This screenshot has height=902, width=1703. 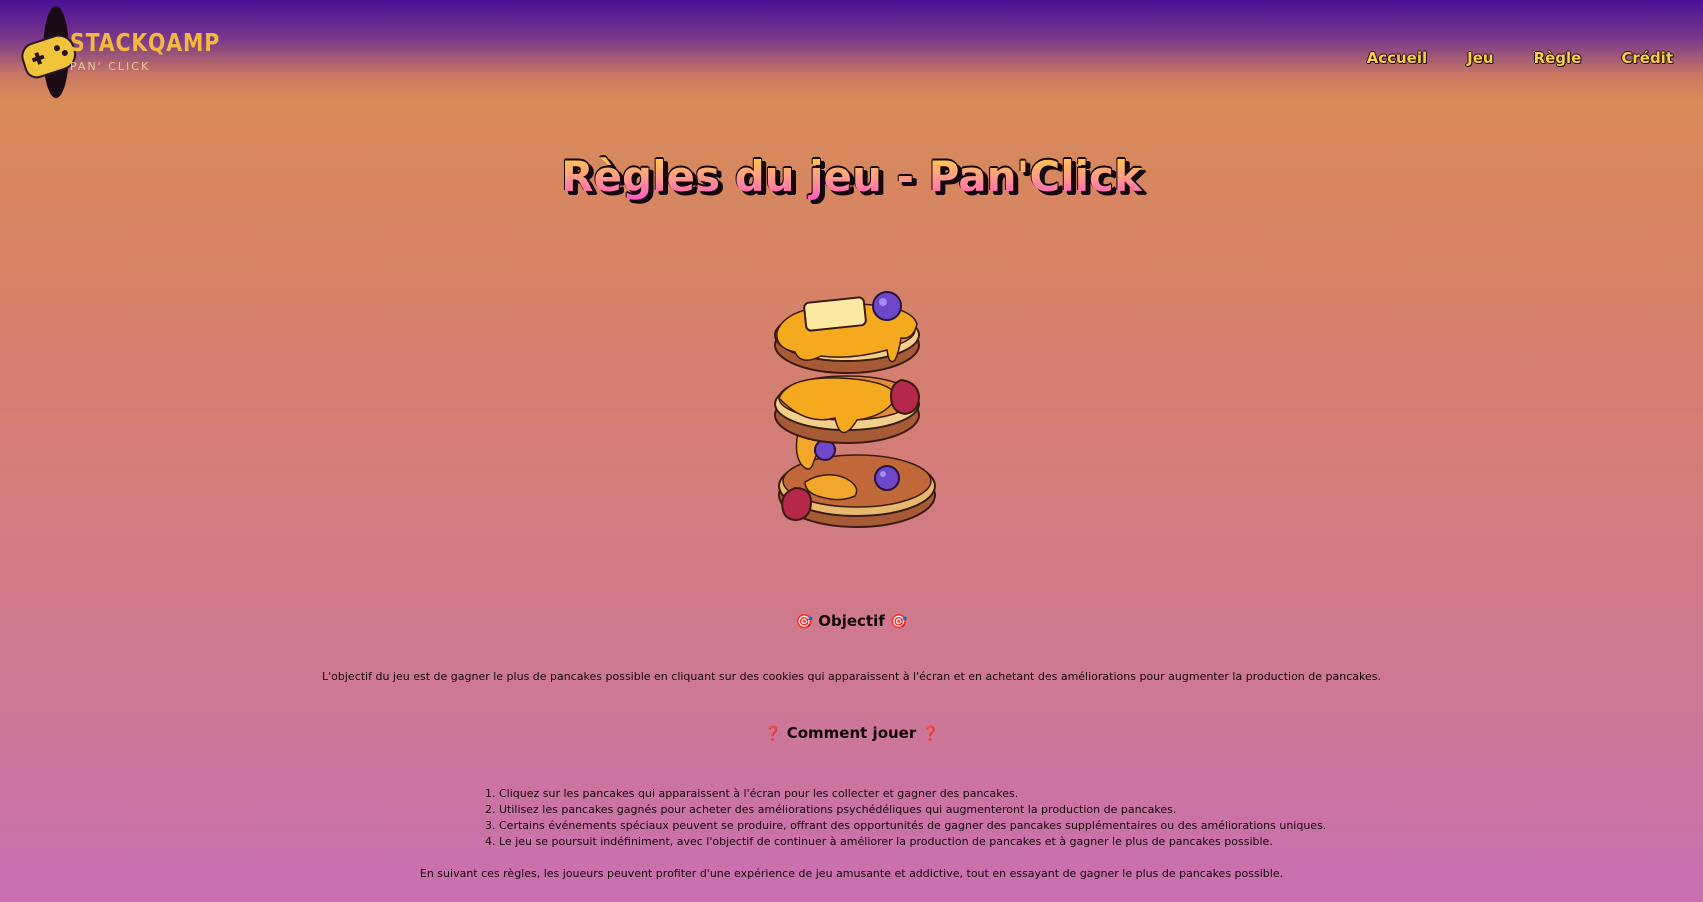 What do you see at coordinates (1558, 58) in the screenshot?
I see `nav-link-regle: Règle` at bounding box center [1558, 58].